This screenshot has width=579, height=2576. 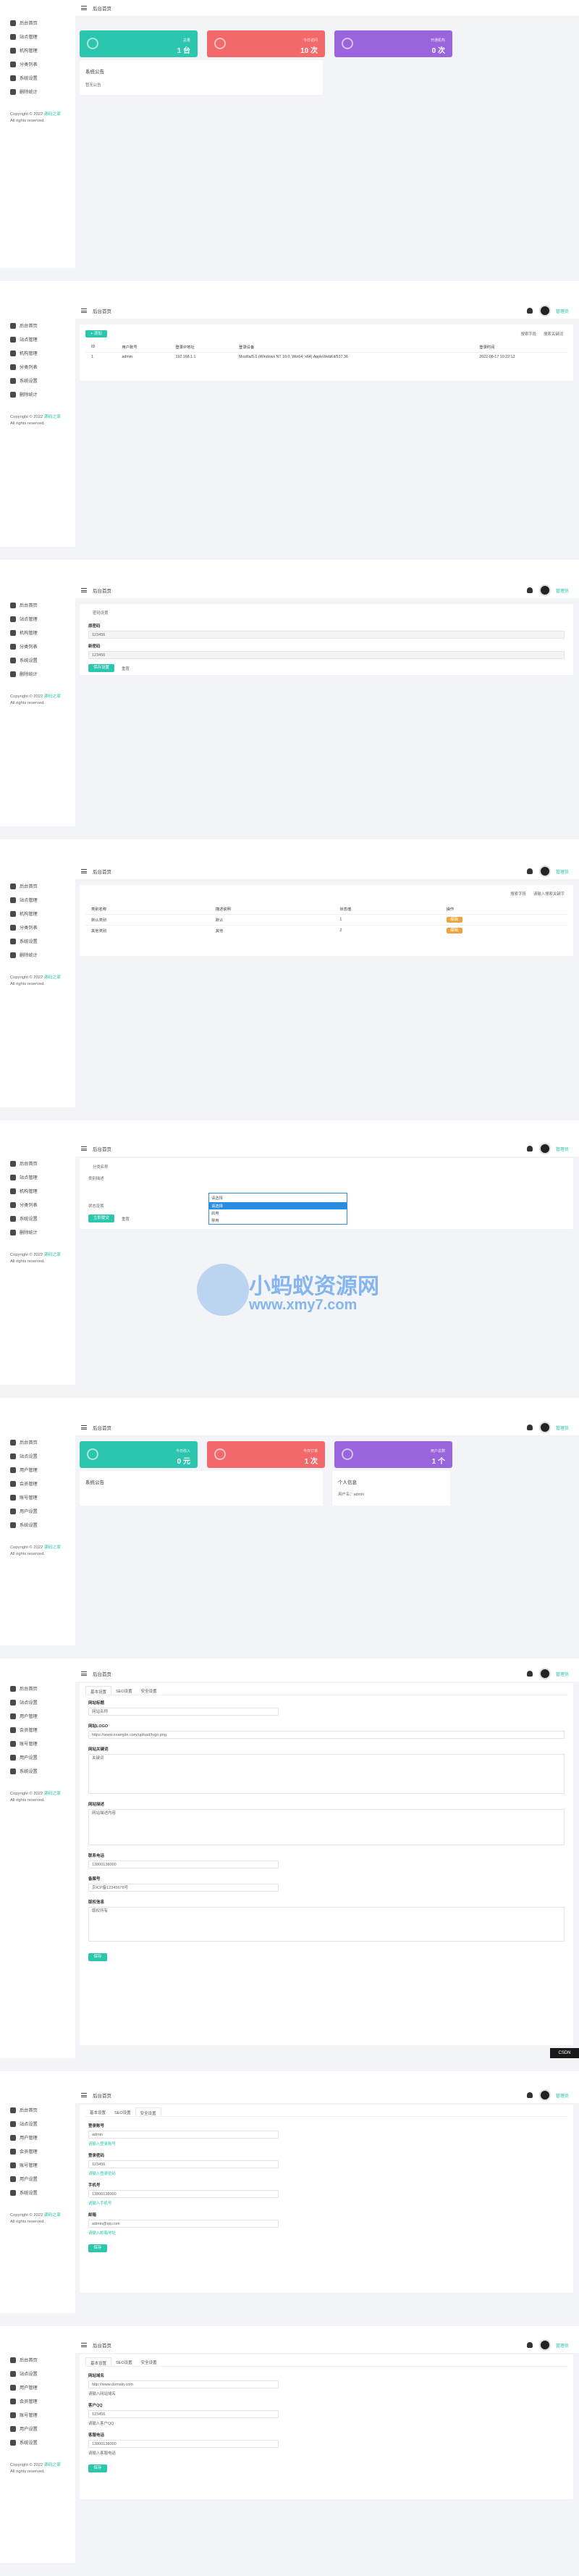 I want to click on submit-button: 立即提交, so click(x=101, y=1218).